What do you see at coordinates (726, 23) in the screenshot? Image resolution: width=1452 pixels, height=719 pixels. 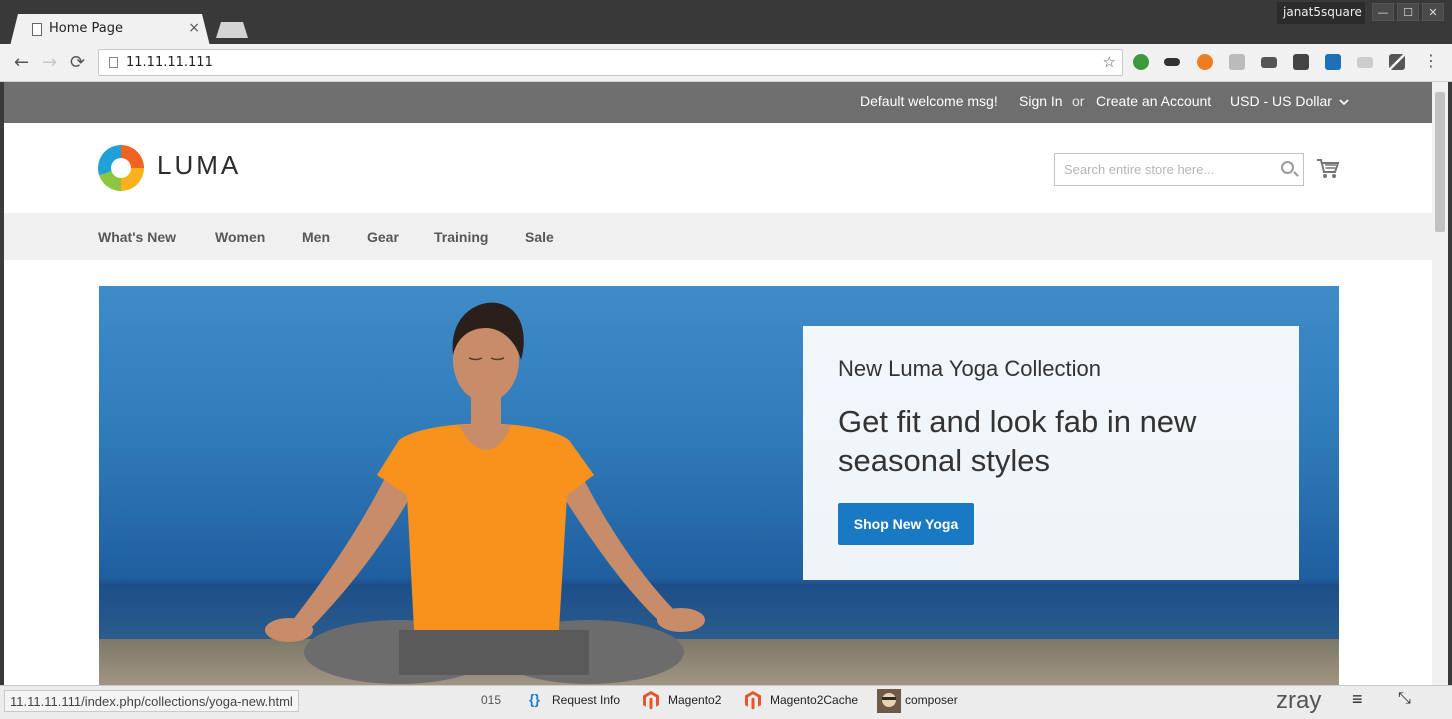 I see `browser-titlebar: Home Page × janat5square — ☐ ✕` at bounding box center [726, 23].